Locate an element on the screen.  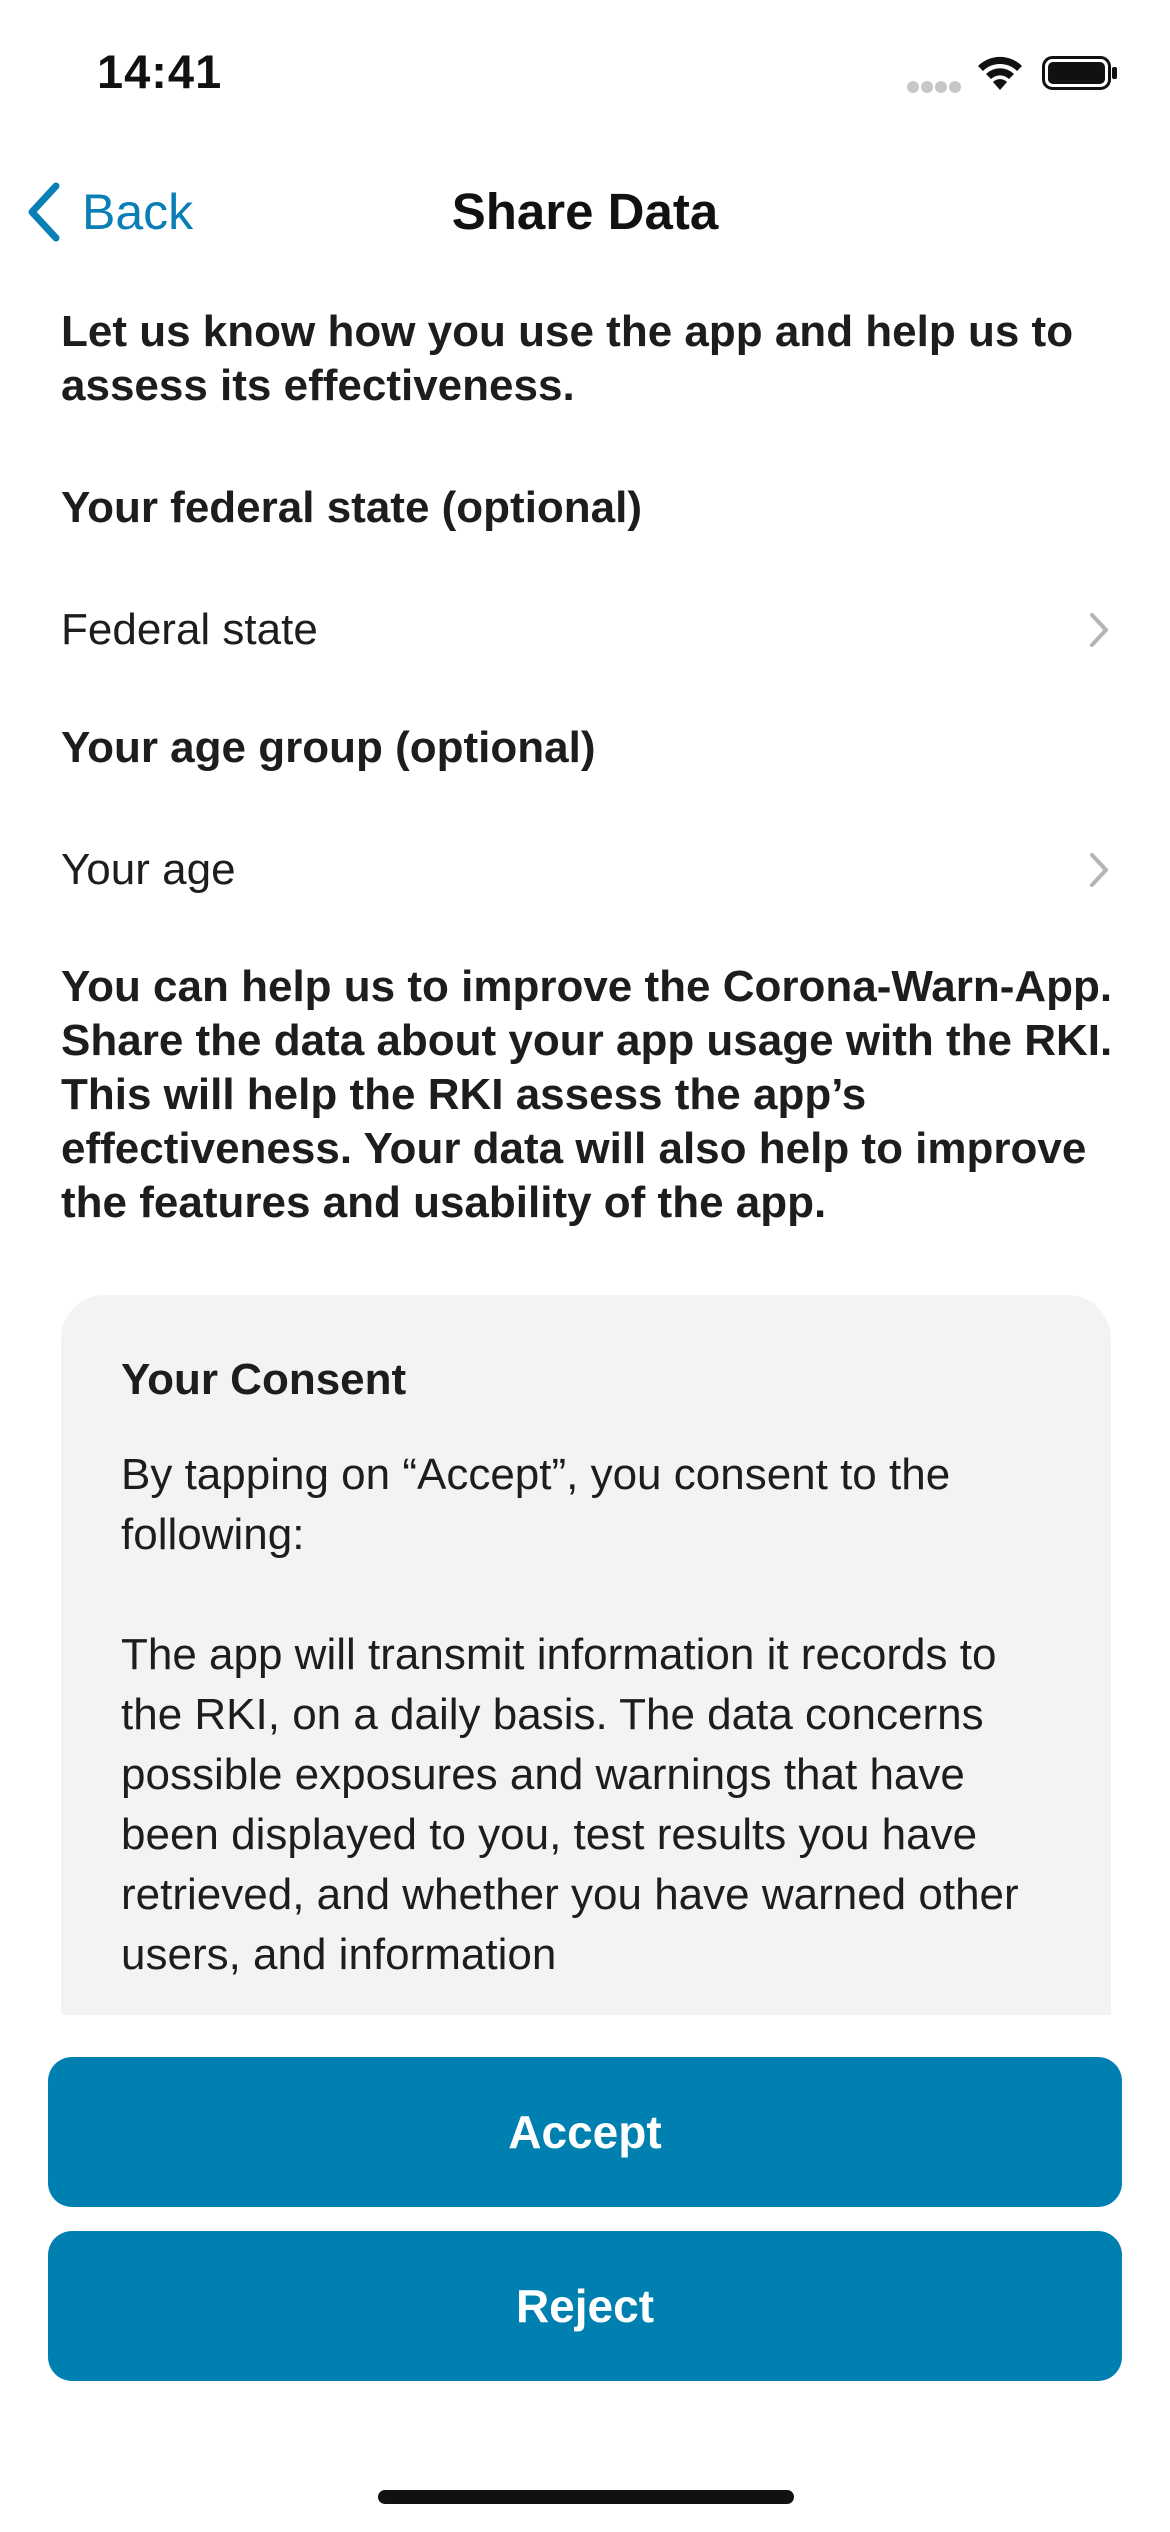
federal-state-value: Federal state is located at coordinates (189, 629).